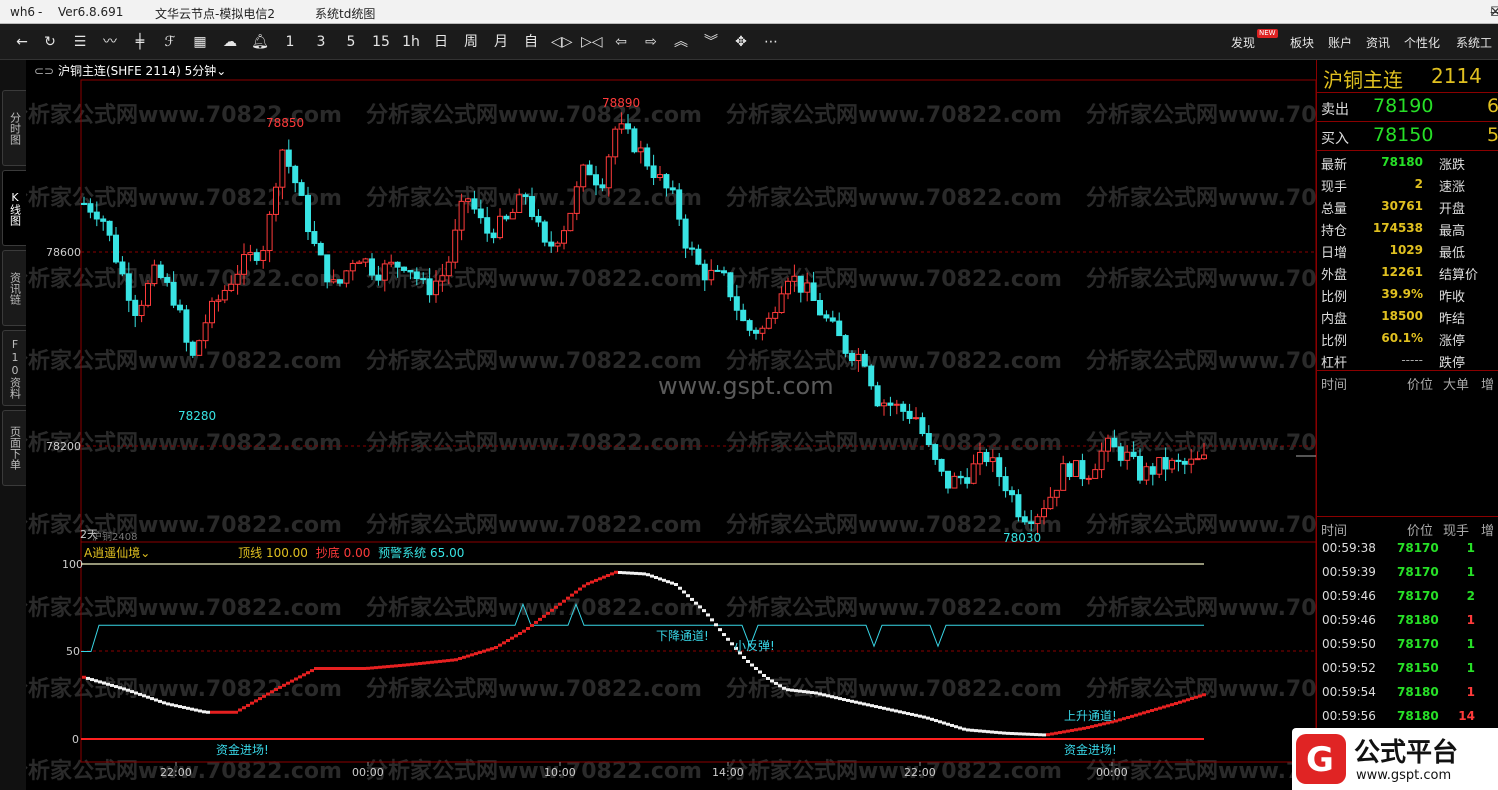 Image resolution: width=1498 pixels, height=790 pixels. Describe the element at coordinates (741, 42) in the screenshot. I see `crosshair-icon: ✥` at that location.